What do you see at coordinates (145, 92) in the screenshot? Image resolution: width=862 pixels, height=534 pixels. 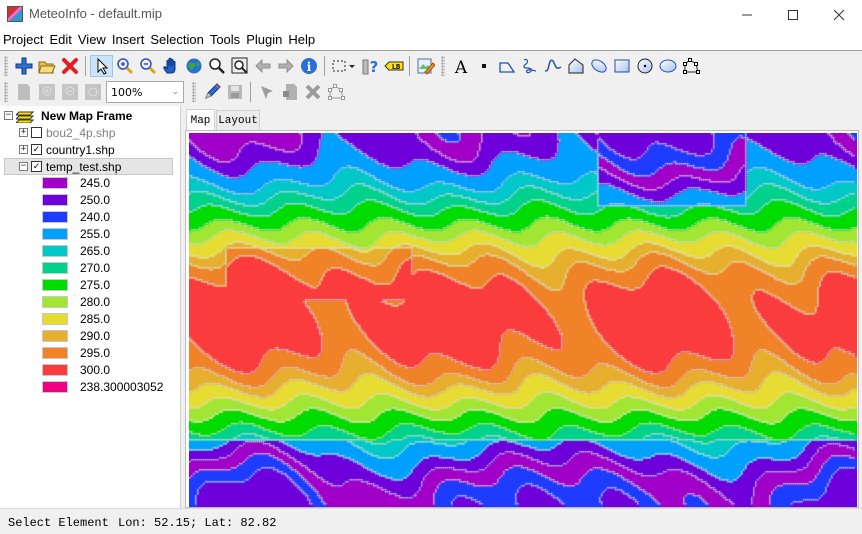 I see `zoom-level-select: 100% ⌄` at bounding box center [145, 92].